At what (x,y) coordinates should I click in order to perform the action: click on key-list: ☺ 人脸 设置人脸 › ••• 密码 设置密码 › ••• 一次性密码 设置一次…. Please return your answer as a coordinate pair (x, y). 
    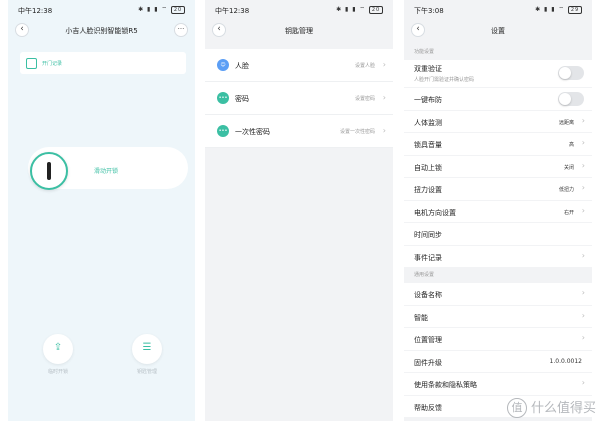
    Looking at the image, I should click on (299, 98).